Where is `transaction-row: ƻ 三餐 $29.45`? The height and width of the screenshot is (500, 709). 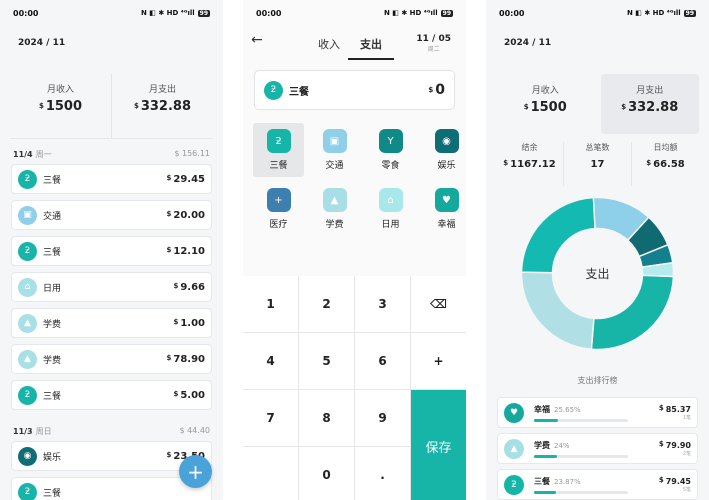 transaction-row: ƻ 三餐 $29.45 is located at coordinates (111, 179).